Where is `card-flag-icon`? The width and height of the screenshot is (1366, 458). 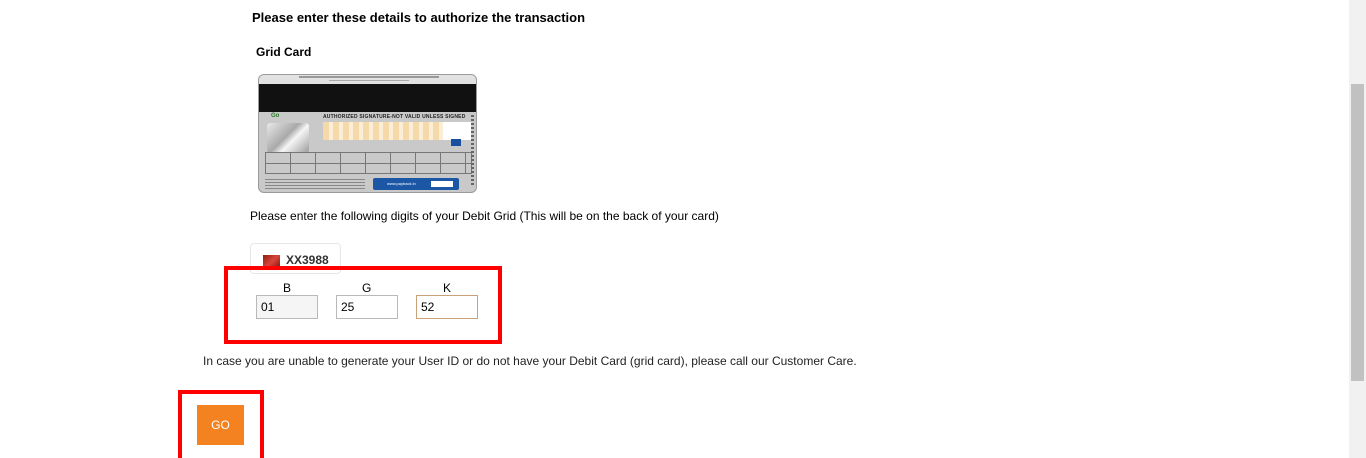 card-flag-icon is located at coordinates (271, 260).